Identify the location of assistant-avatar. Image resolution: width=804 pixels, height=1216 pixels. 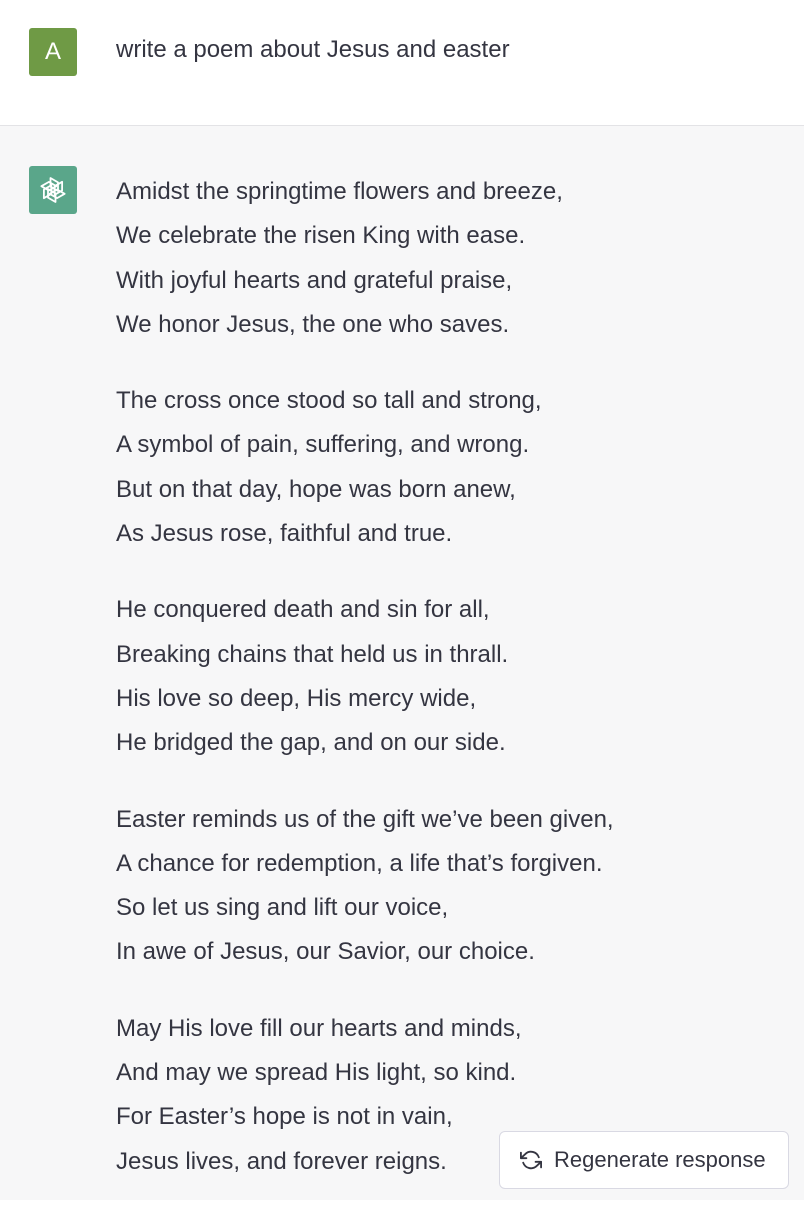
(53, 190).